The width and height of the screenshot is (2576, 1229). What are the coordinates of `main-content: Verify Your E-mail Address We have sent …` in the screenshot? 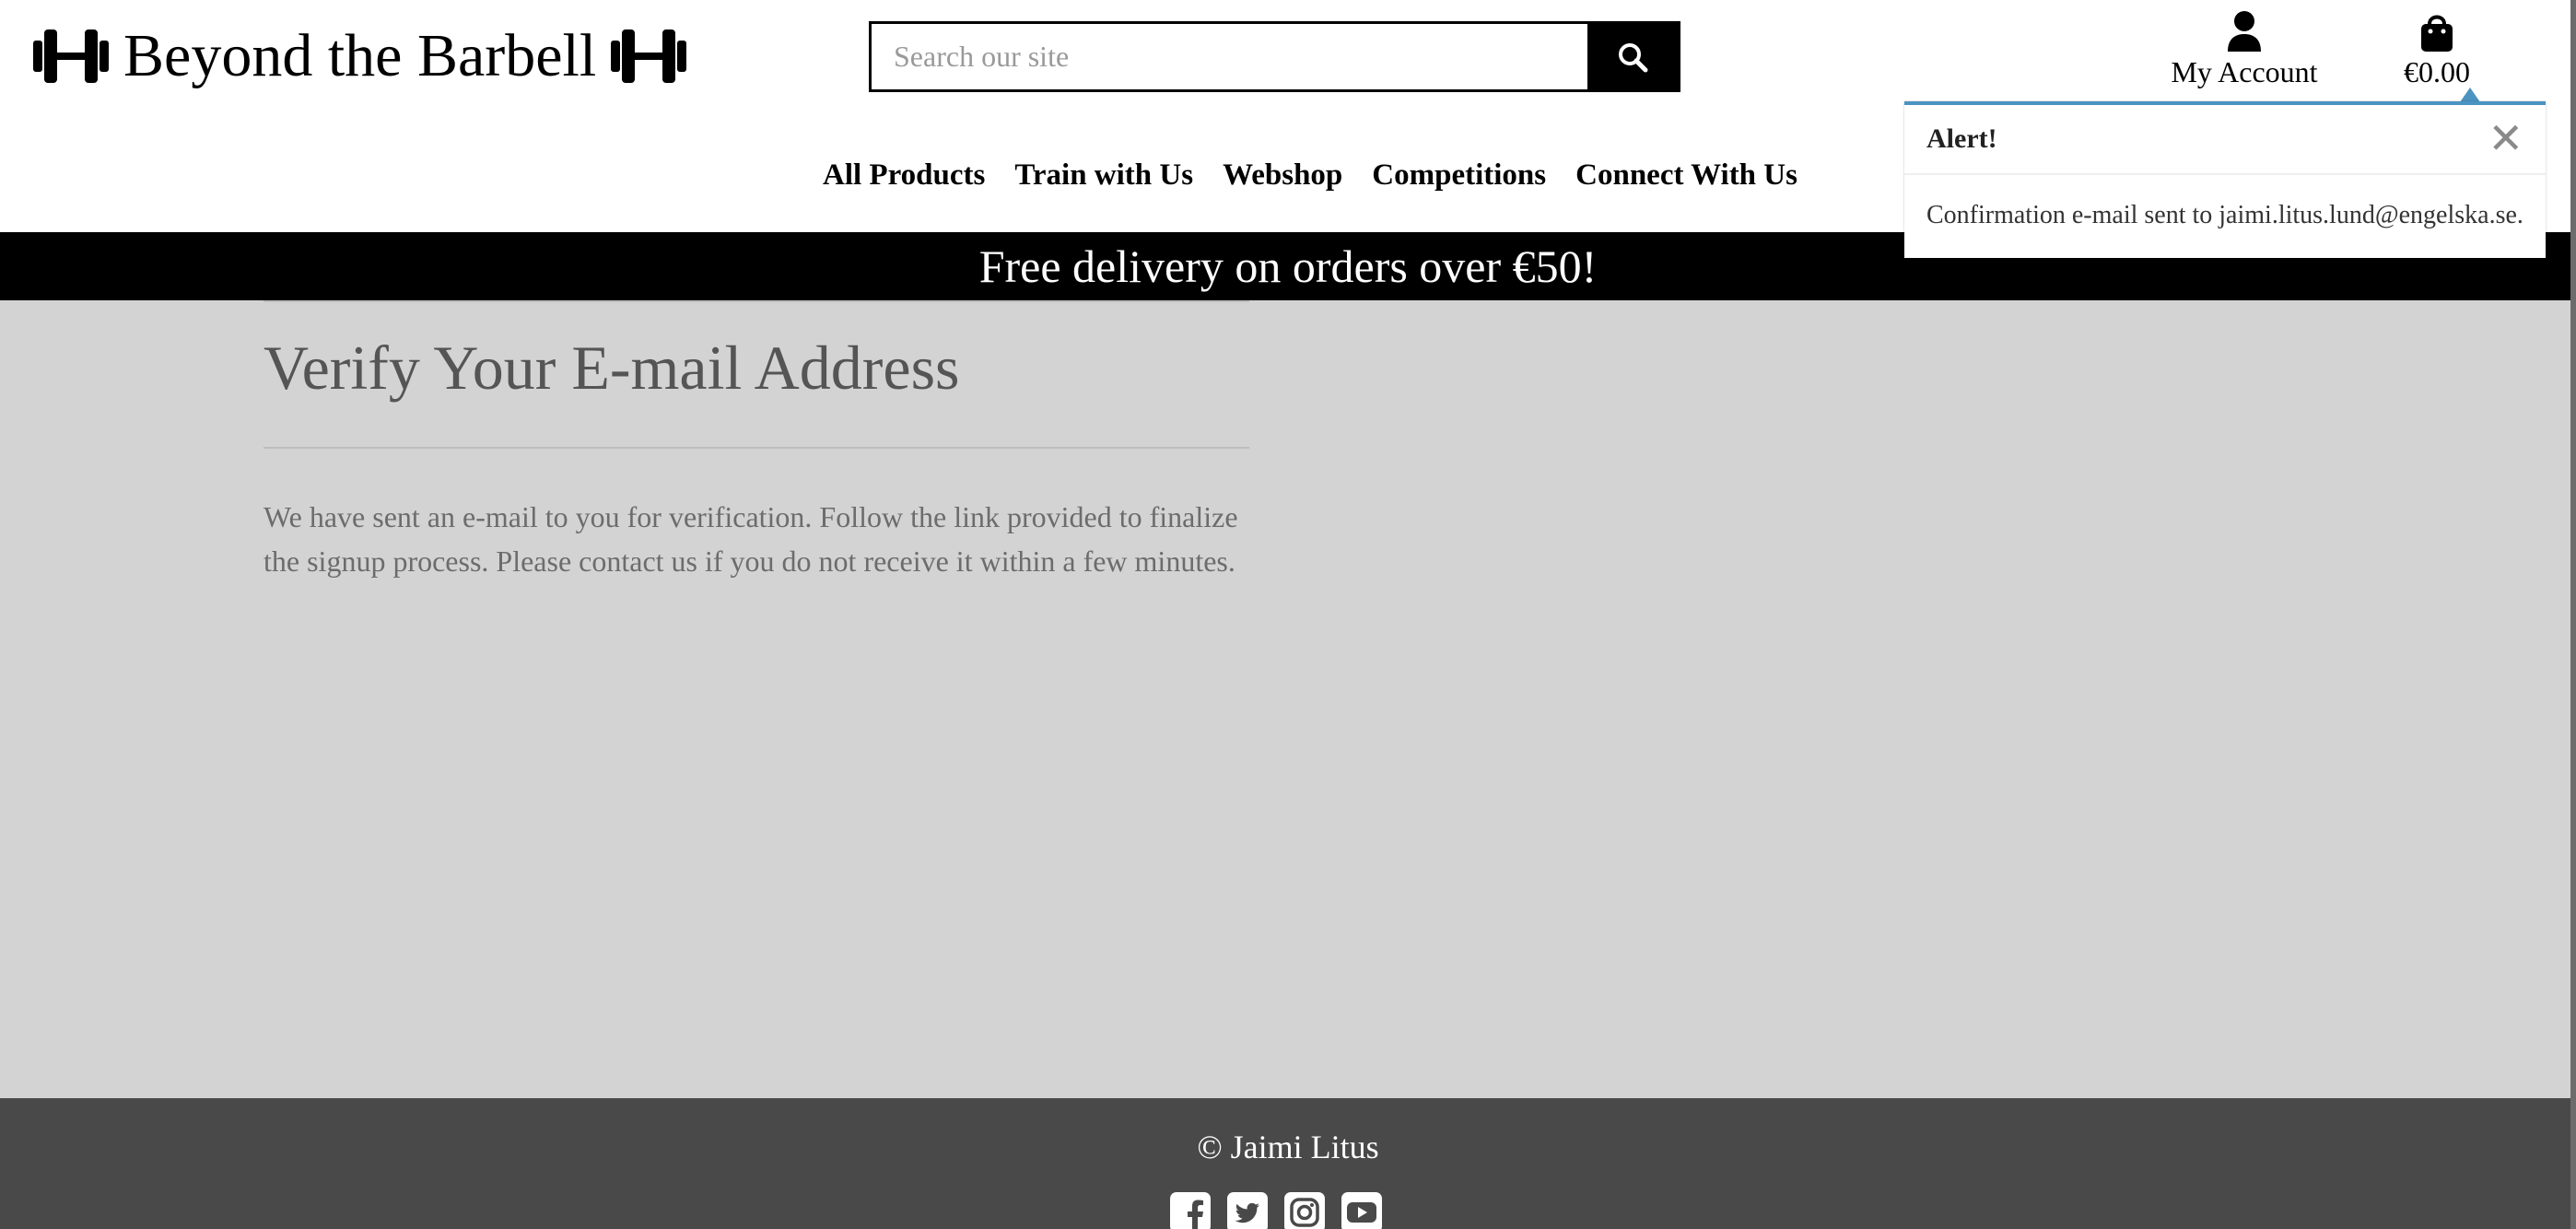 It's located at (756, 441).